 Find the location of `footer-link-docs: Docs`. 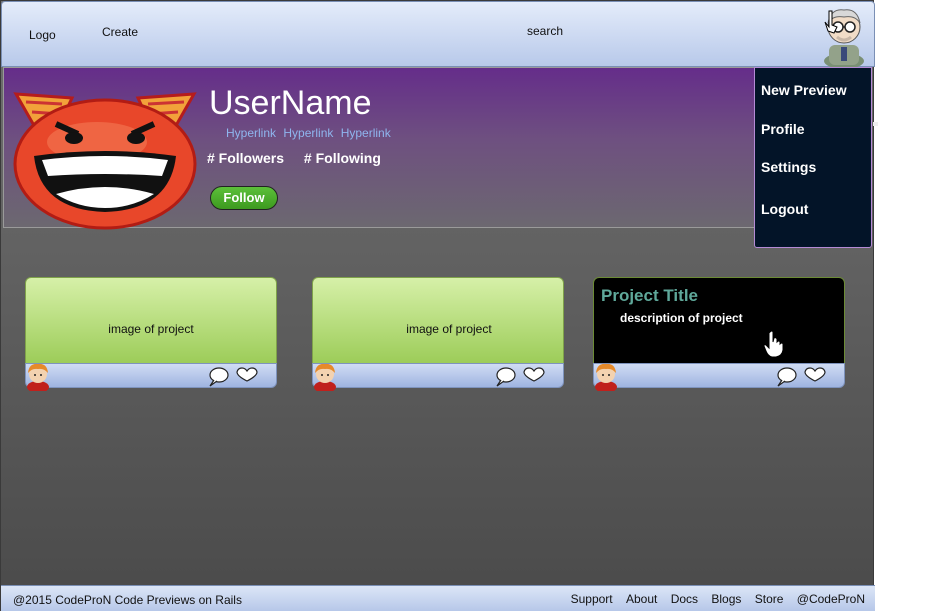

footer-link-docs: Docs is located at coordinates (684, 599).